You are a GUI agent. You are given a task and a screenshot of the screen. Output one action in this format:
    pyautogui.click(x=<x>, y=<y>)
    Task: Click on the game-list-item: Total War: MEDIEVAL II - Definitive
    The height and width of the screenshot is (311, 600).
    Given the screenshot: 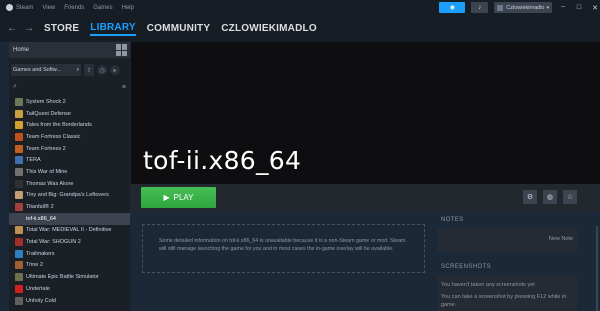 What is the action you would take?
    pyautogui.click(x=69, y=231)
    